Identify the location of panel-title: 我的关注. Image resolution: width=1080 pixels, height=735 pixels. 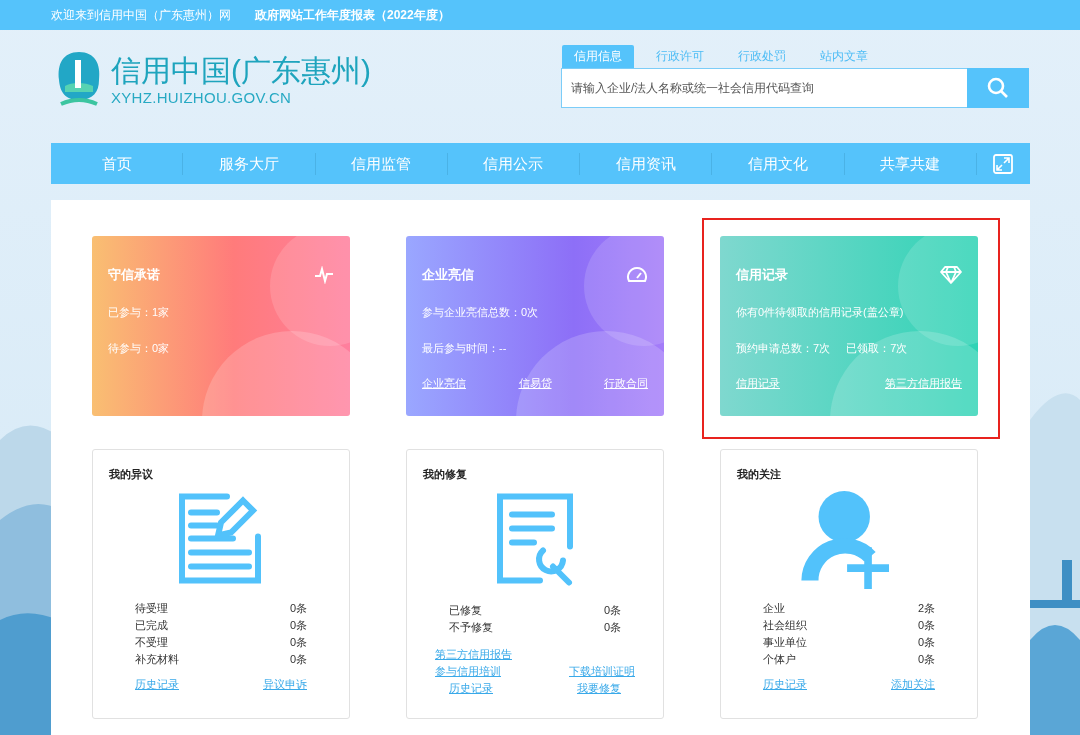
(759, 474).